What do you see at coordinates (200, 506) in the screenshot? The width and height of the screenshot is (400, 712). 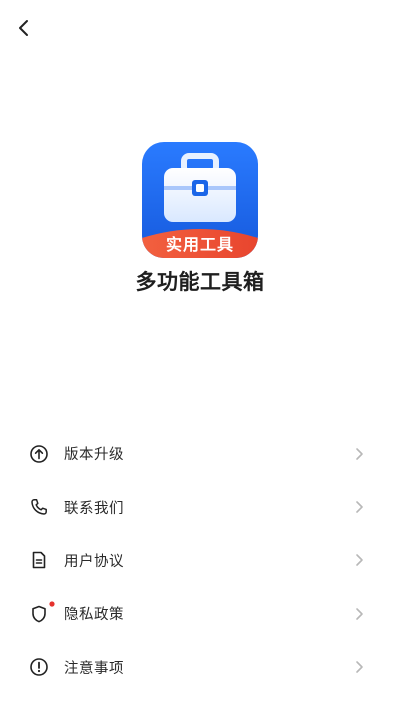 I see `menu-item-contact-us: 联系我们` at bounding box center [200, 506].